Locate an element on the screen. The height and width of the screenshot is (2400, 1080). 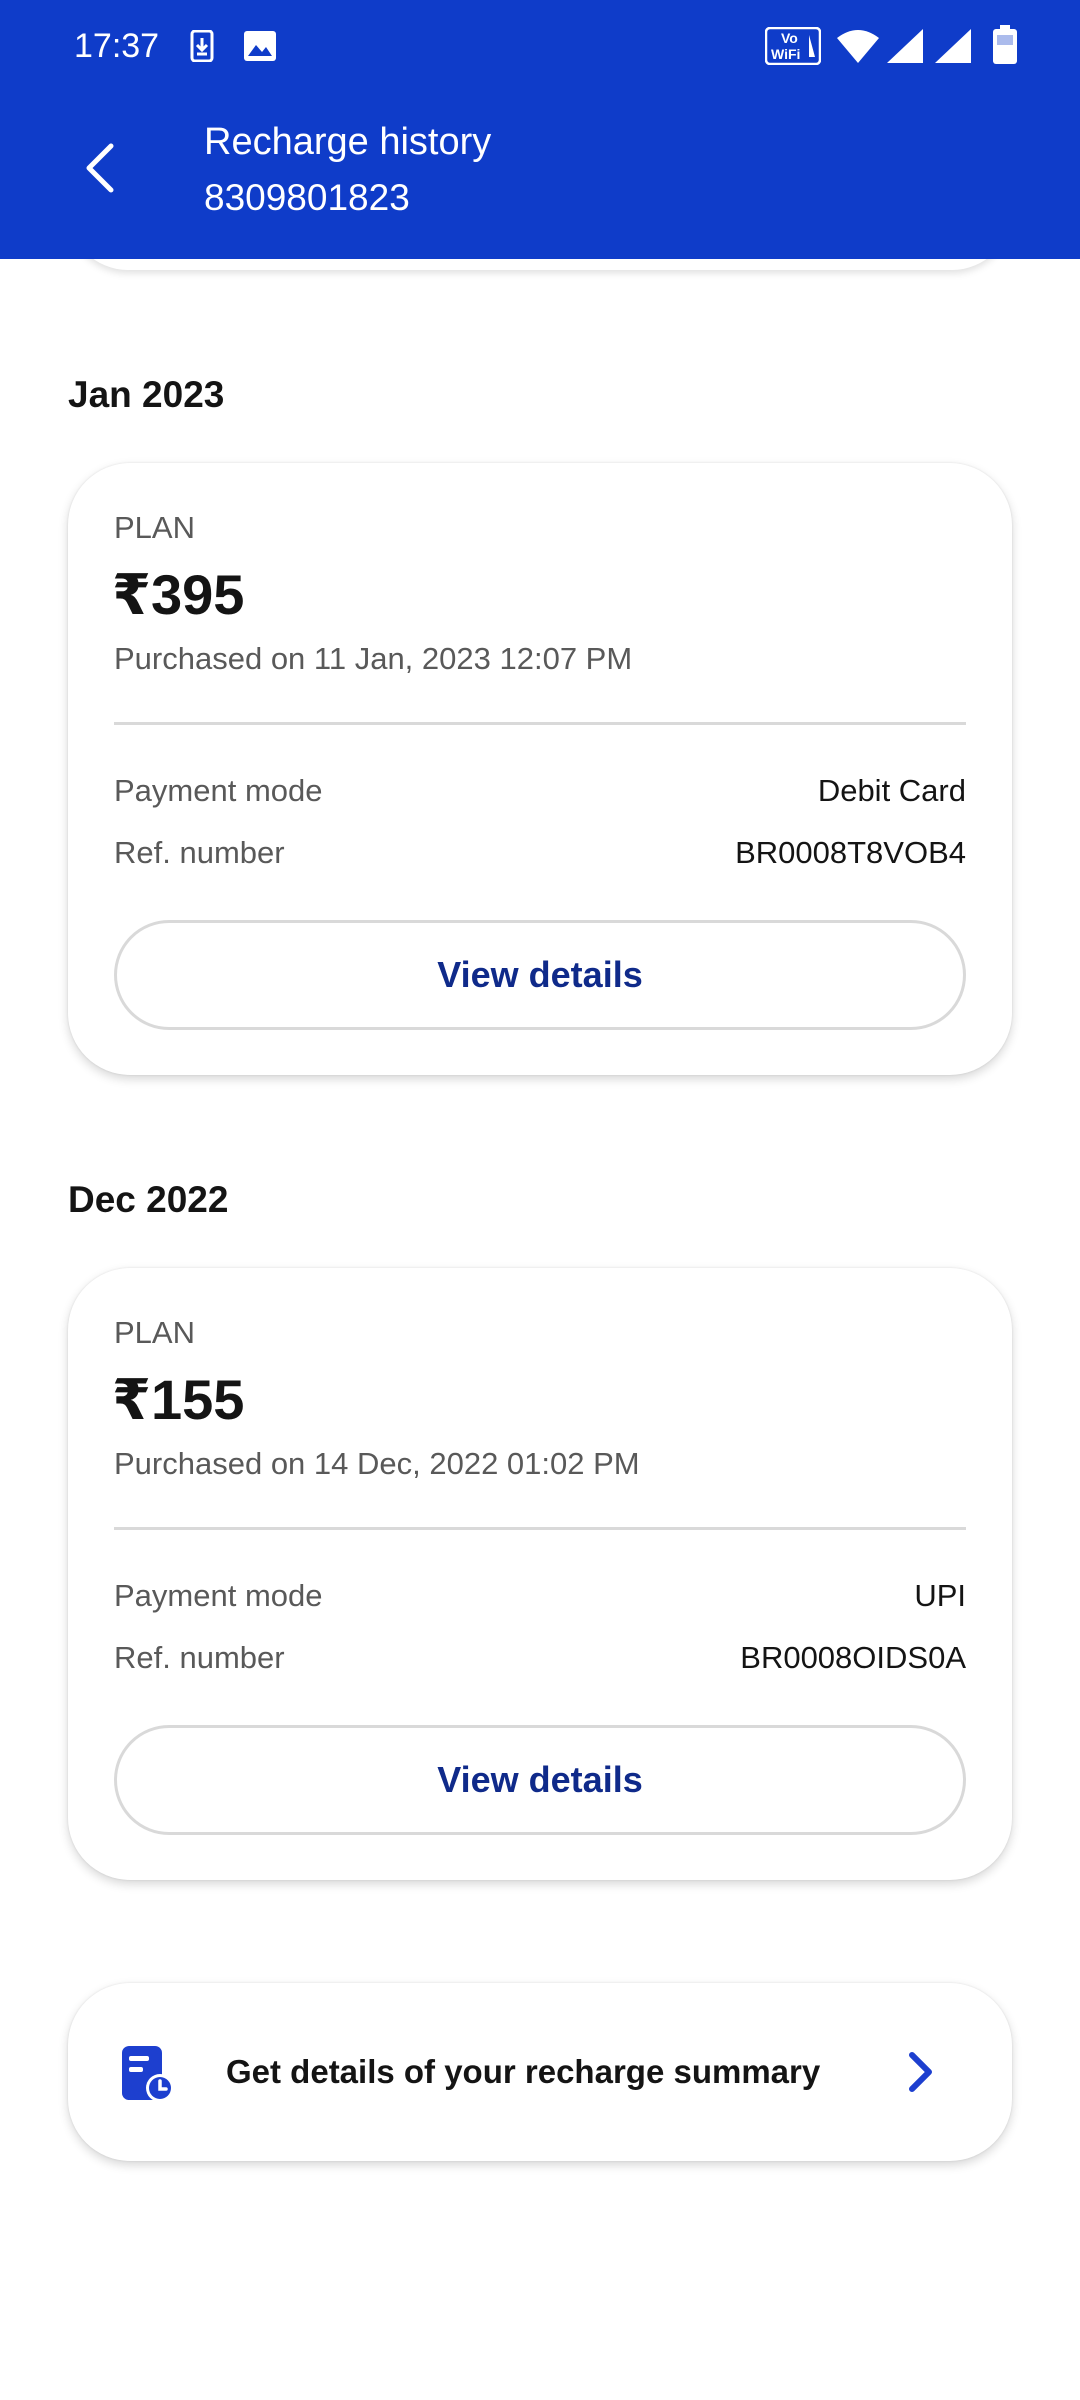
month-heading: Jan 2023 is located at coordinates (146, 394).